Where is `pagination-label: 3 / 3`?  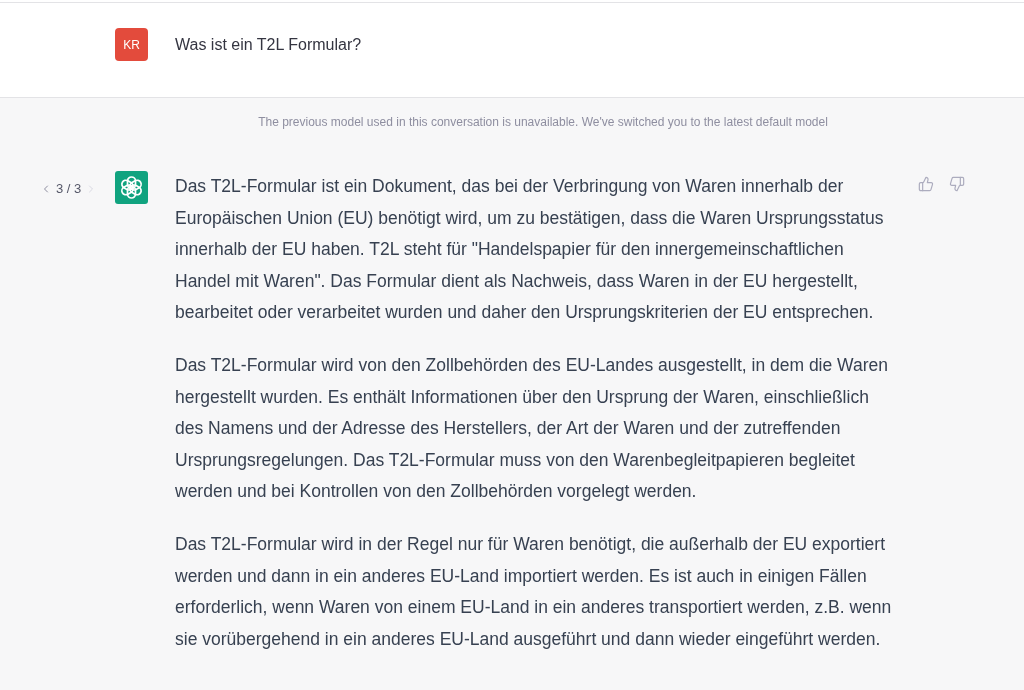 pagination-label: 3 / 3 is located at coordinates (69, 189).